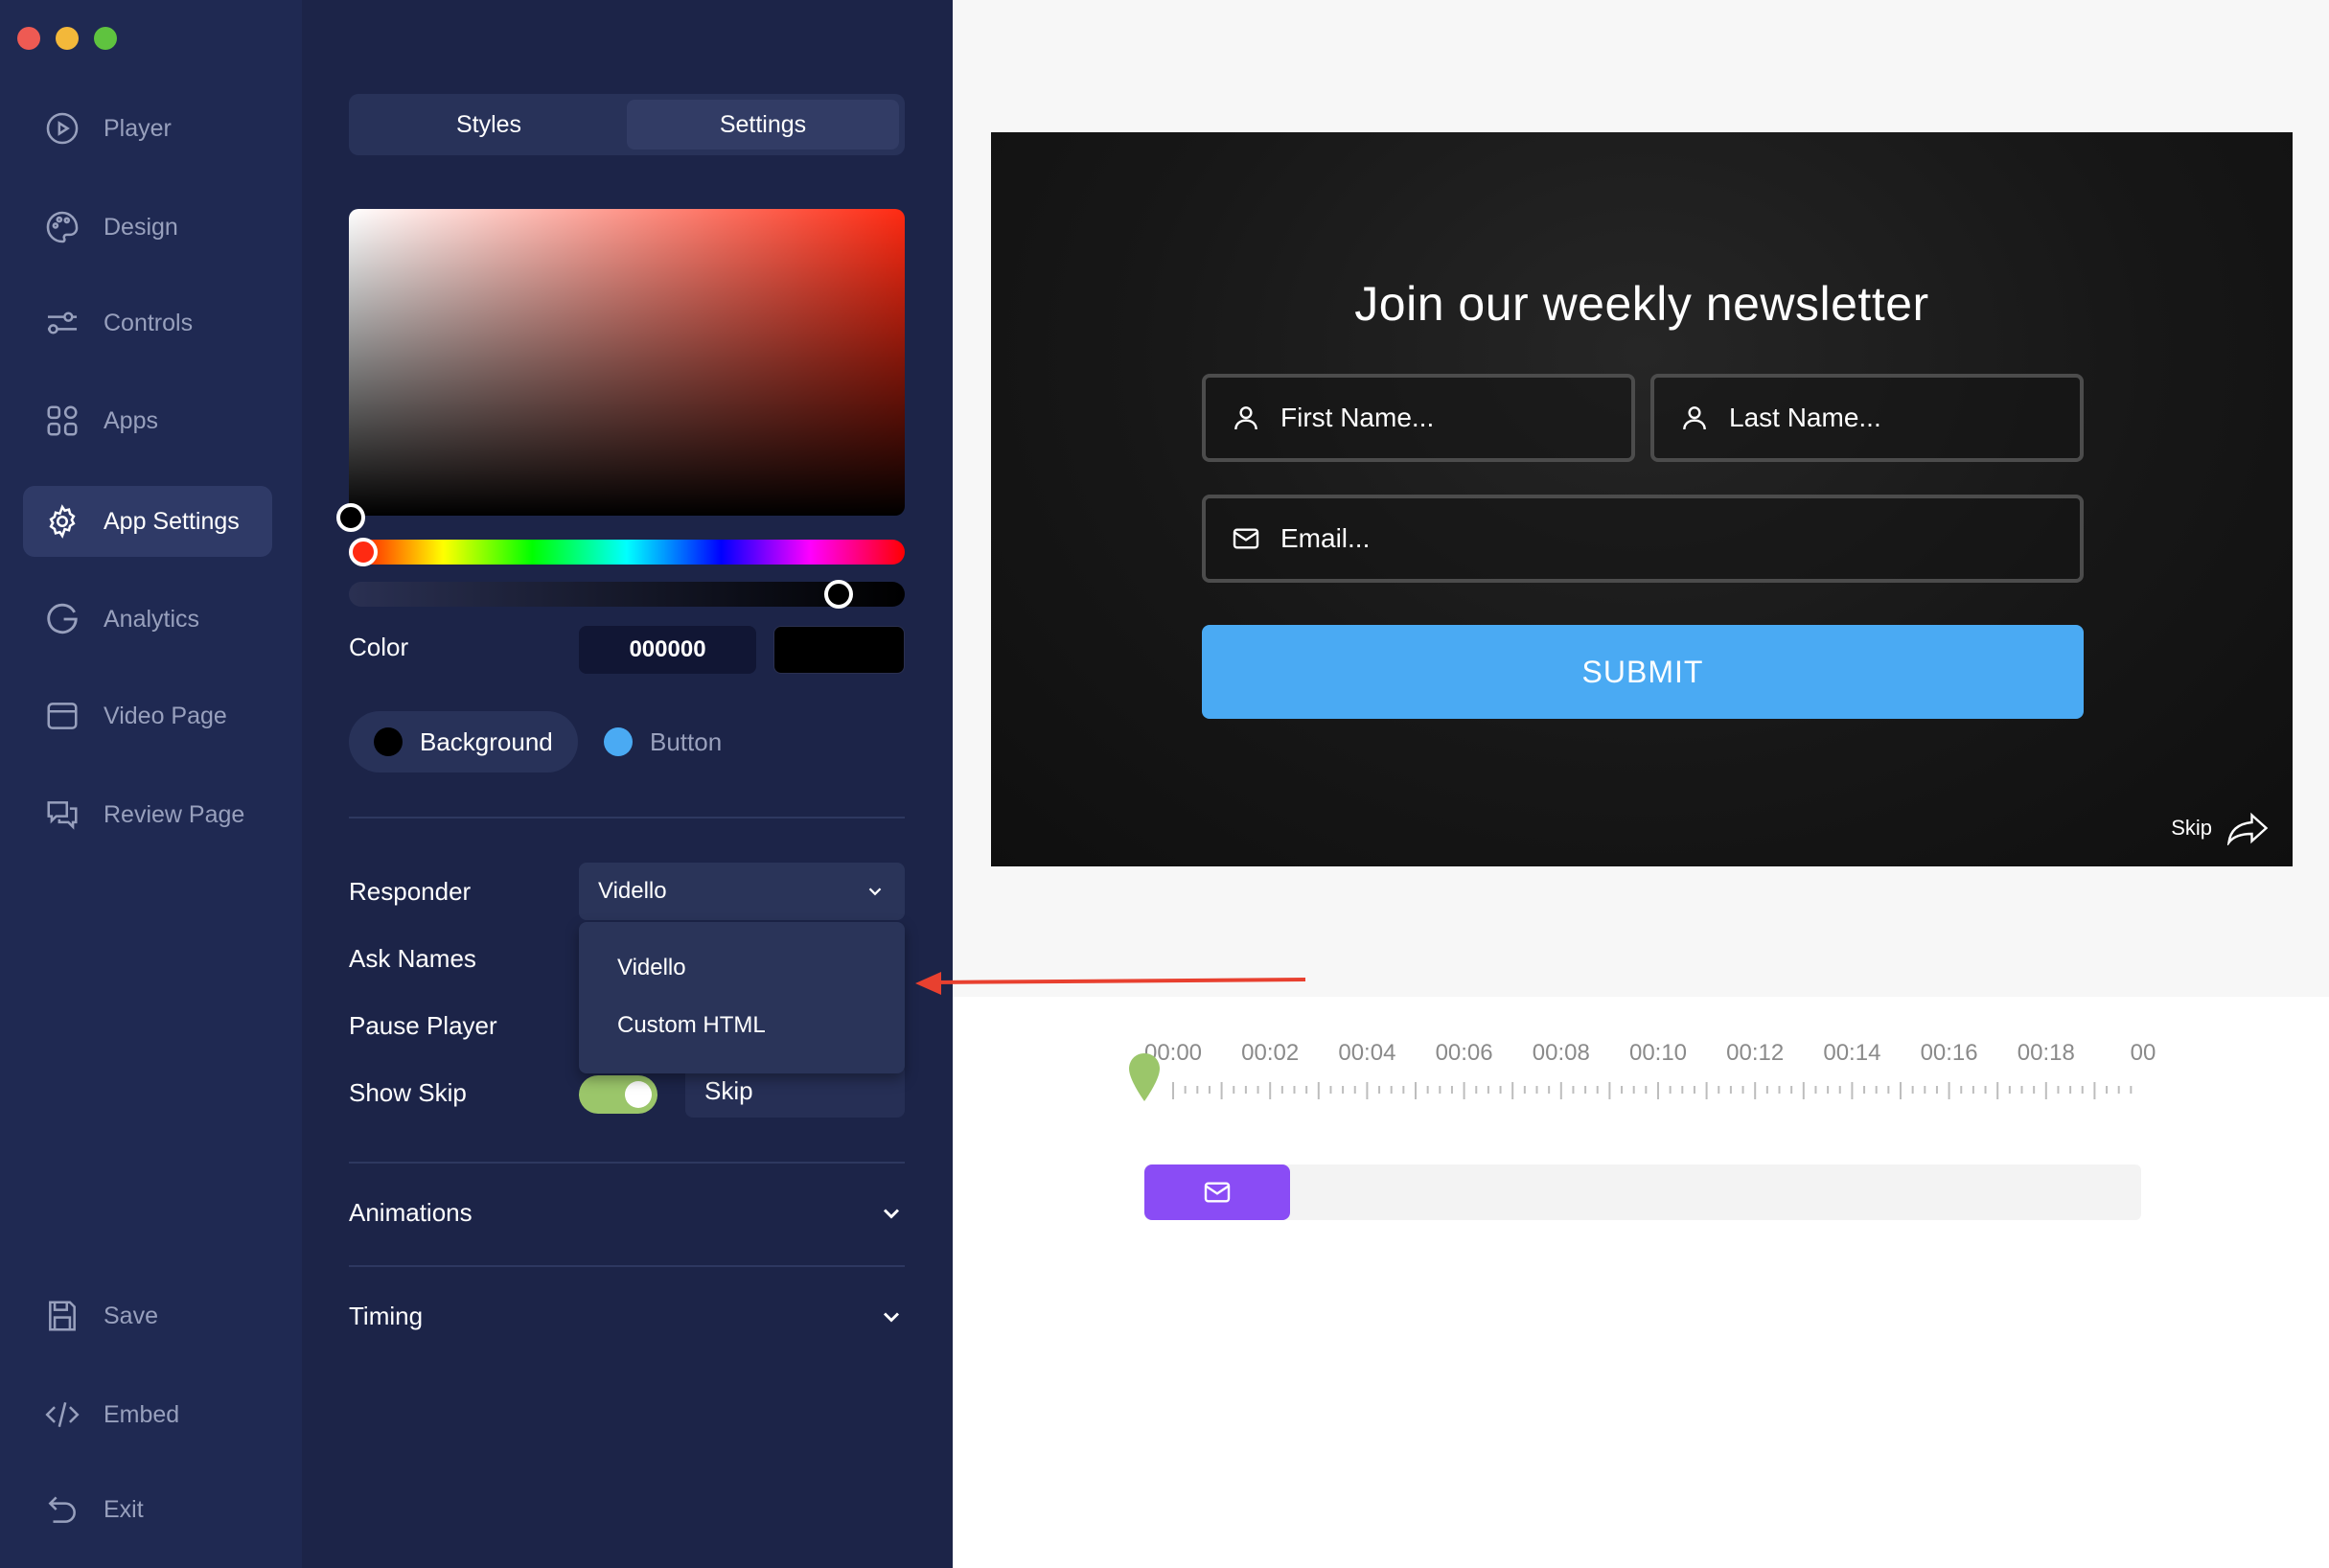 This screenshot has width=2329, height=1568. What do you see at coordinates (487, 741) in the screenshot?
I see `target-background-label: Background` at bounding box center [487, 741].